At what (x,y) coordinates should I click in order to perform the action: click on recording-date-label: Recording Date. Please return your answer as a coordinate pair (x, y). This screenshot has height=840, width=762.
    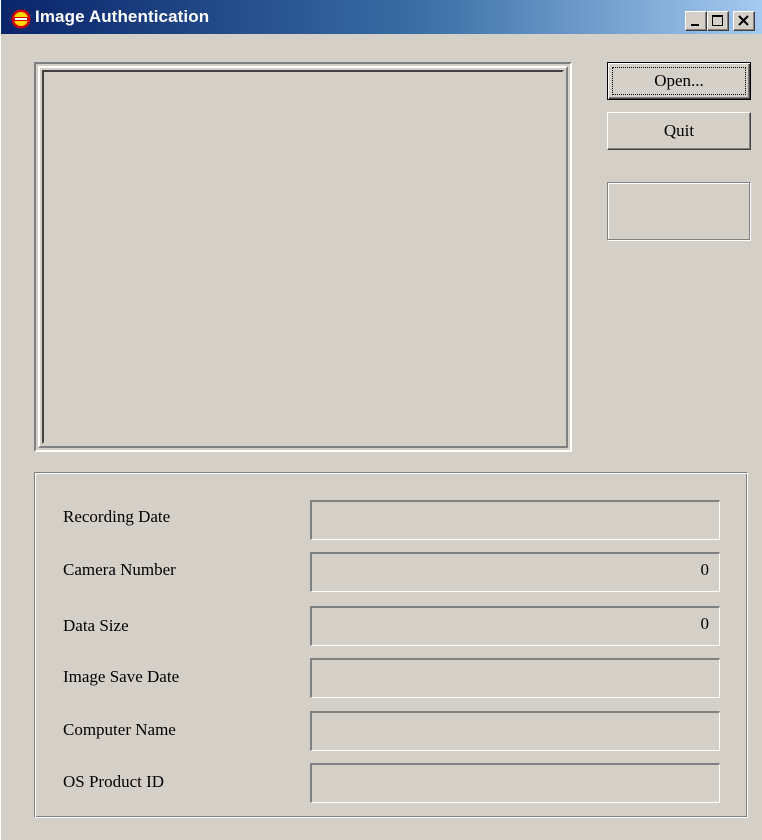
    Looking at the image, I should click on (117, 516).